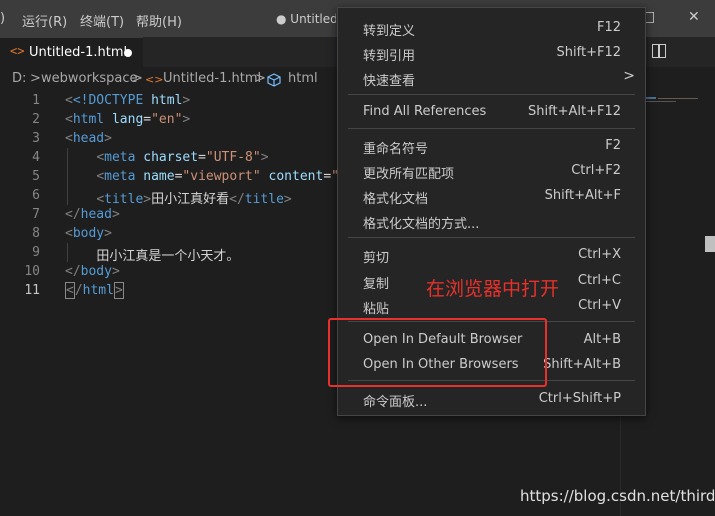  I want to click on line-number: 8, so click(36, 233).